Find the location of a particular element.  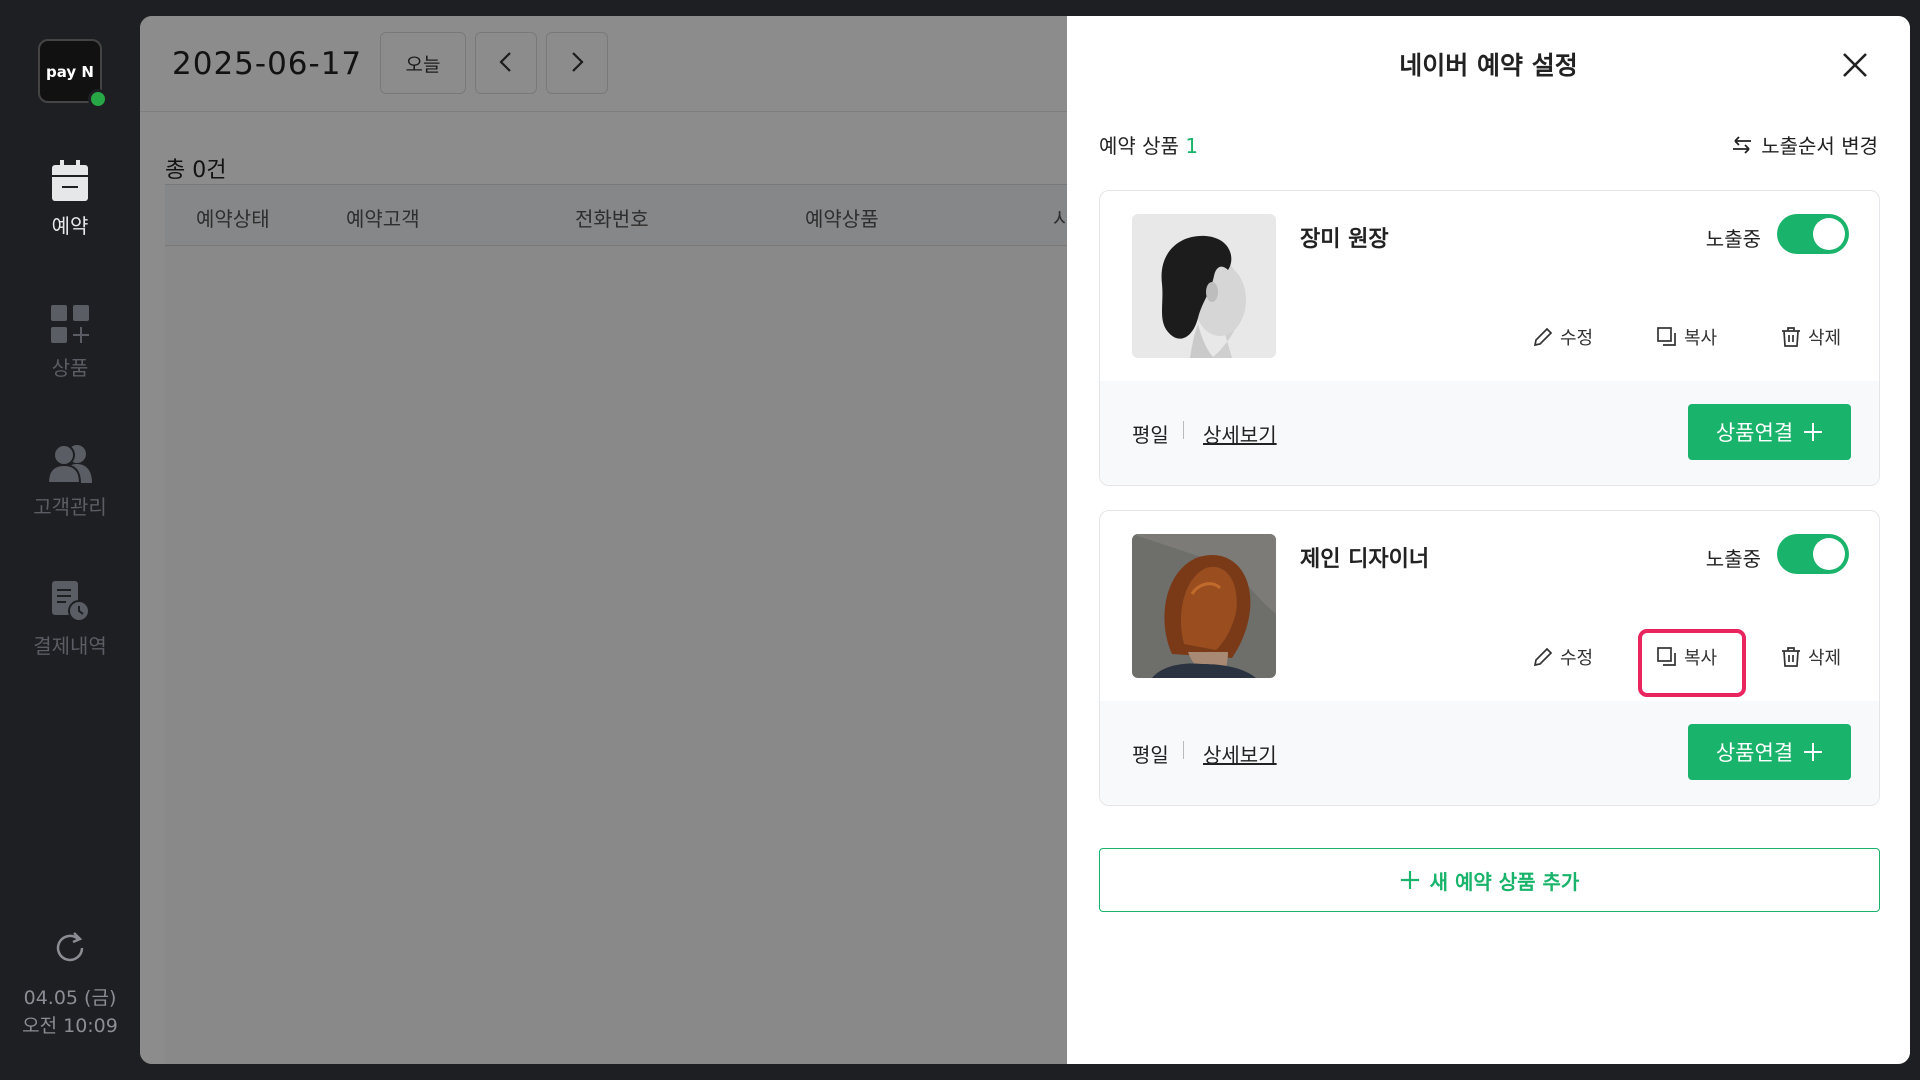

product-name: 장미 원장 is located at coordinates (1344, 239).